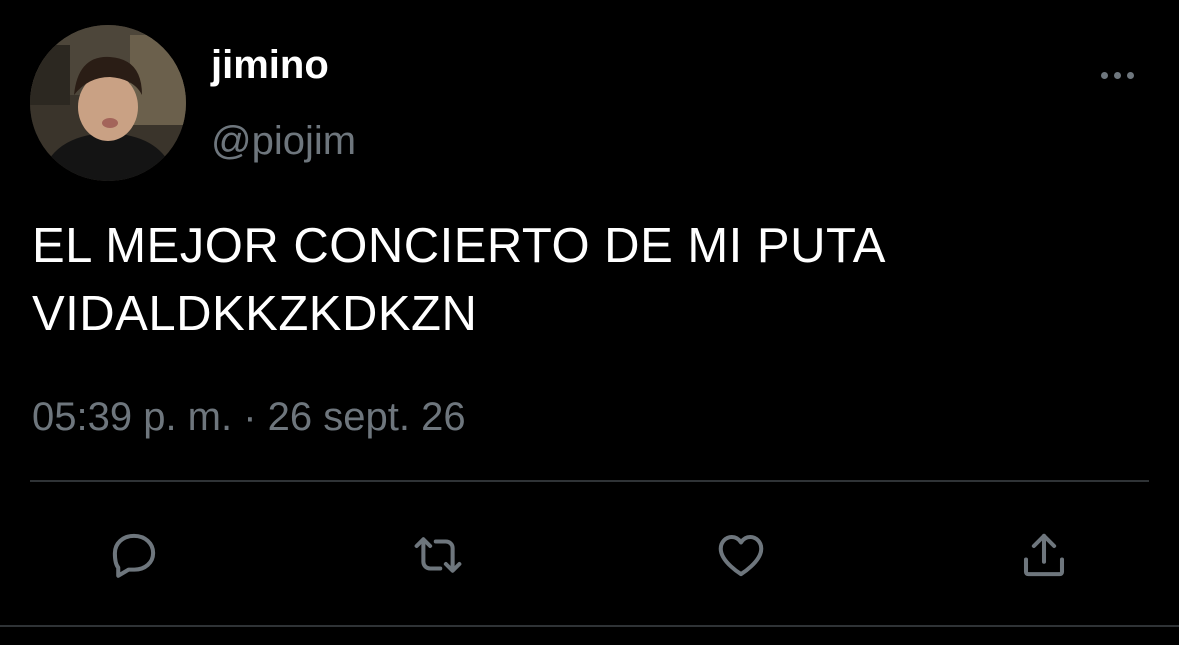  I want to click on avatar-photo, so click(108, 103).